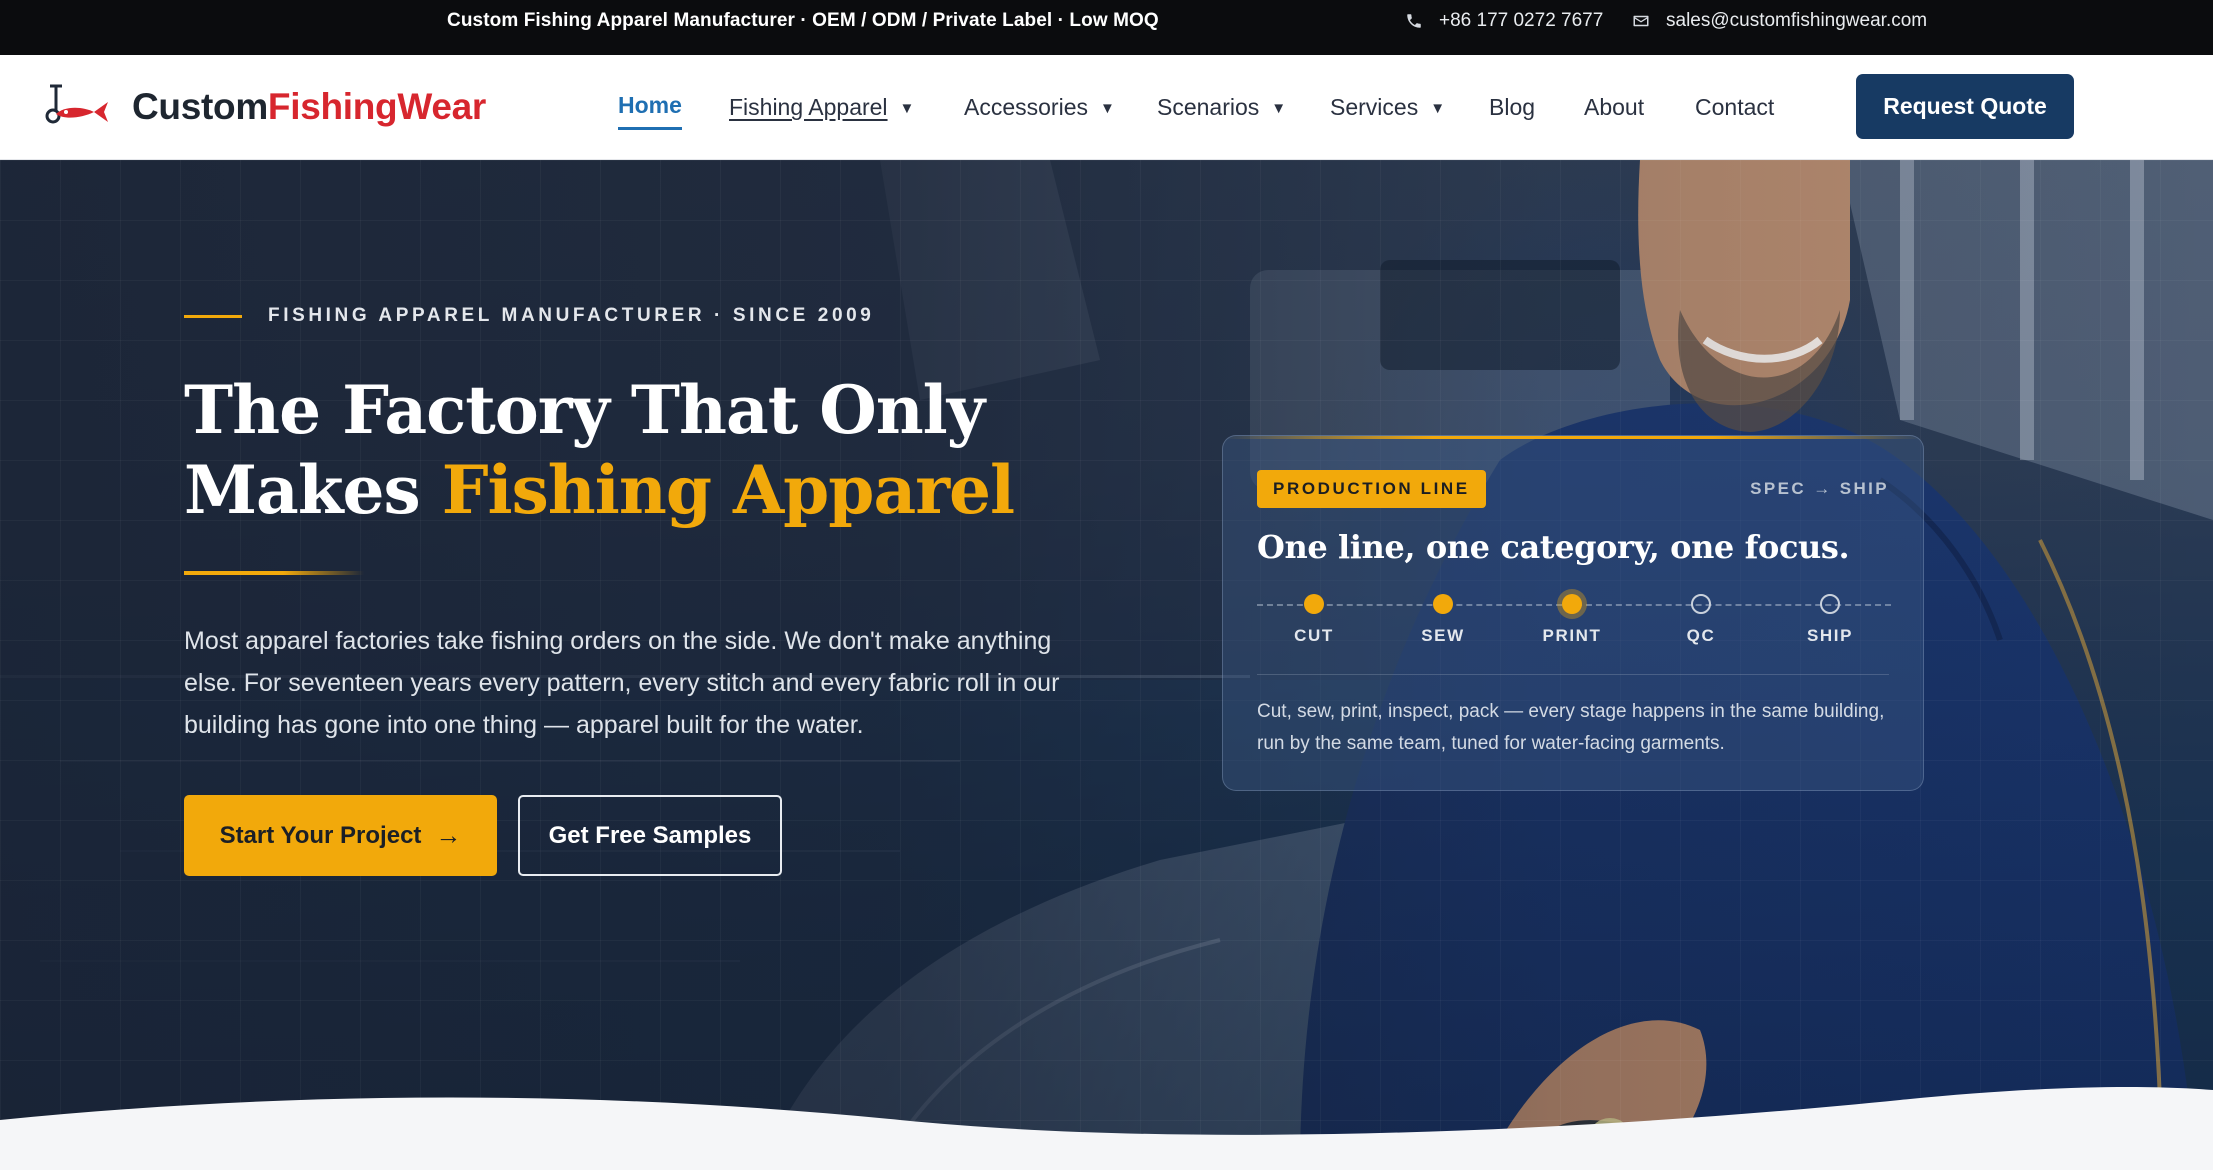  Describe the element at coordinates (313, 490) in the screenshot. I see `headline-line-2-plain: Makes` at that location.